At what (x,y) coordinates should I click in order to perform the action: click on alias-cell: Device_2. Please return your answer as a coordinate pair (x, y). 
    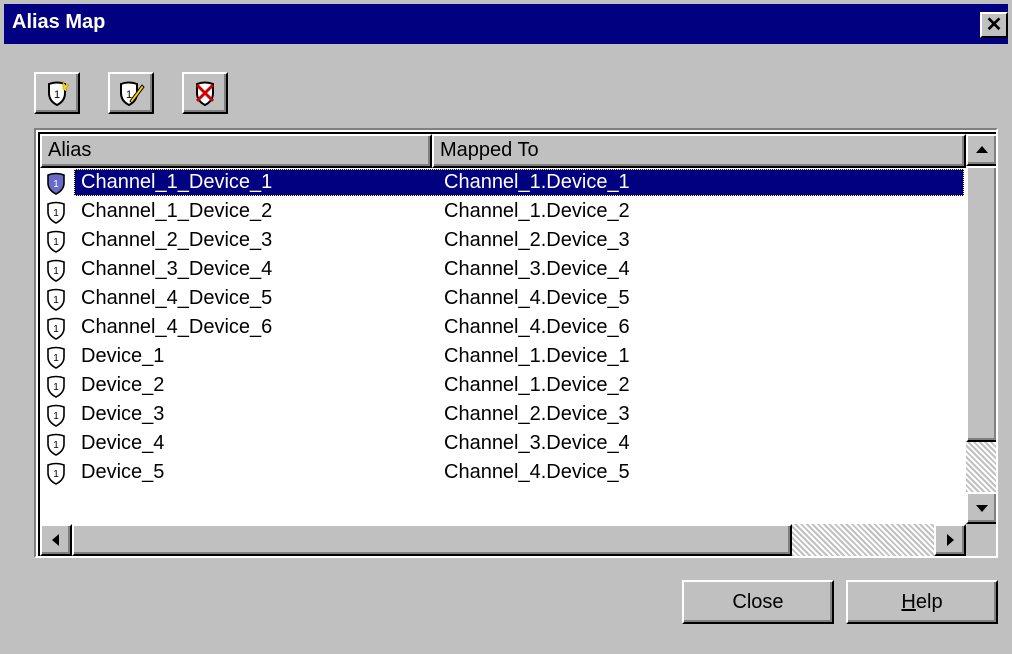
    Looking at the image, I should click on (123, 385).